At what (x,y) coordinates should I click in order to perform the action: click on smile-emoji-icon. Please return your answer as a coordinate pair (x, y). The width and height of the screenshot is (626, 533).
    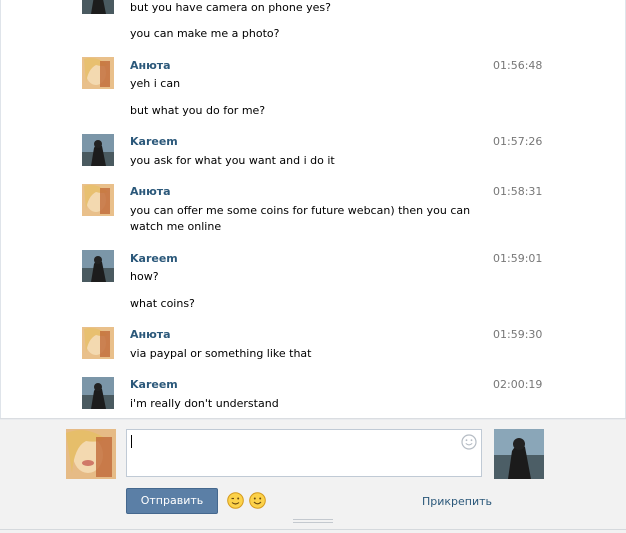
    Looking at the image, I should click on (257, 500).